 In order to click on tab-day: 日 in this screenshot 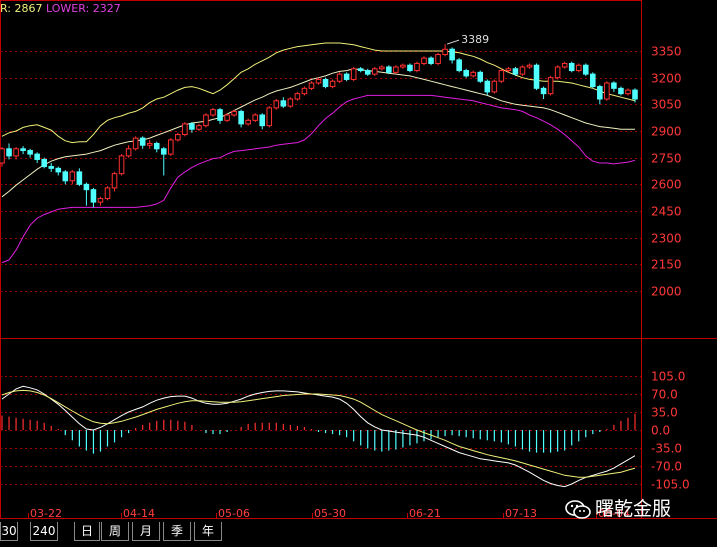, I will do `click(87, 531)`.